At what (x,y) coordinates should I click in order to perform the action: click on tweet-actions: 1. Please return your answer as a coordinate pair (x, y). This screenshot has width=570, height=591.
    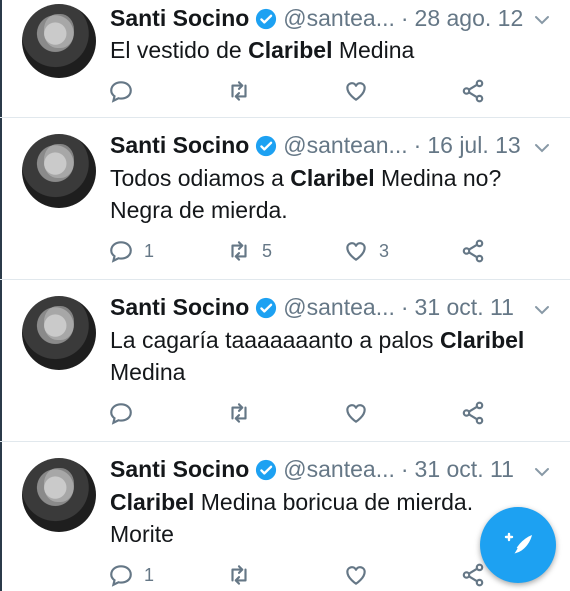
    Looking at the image, I should click on (308, 576).